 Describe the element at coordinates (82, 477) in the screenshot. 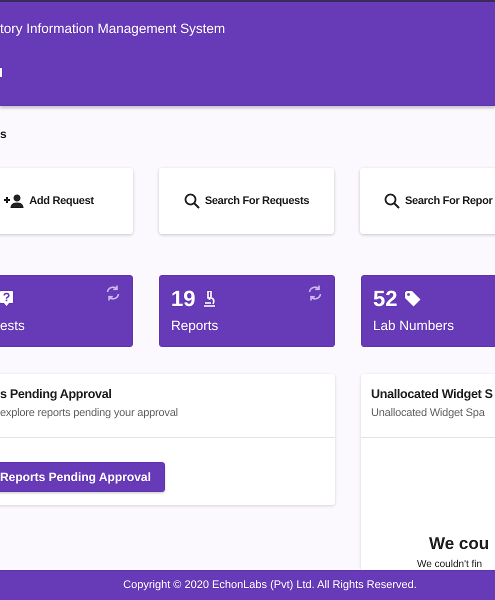

I see `view-button: Reports Pending Approval` at that location.